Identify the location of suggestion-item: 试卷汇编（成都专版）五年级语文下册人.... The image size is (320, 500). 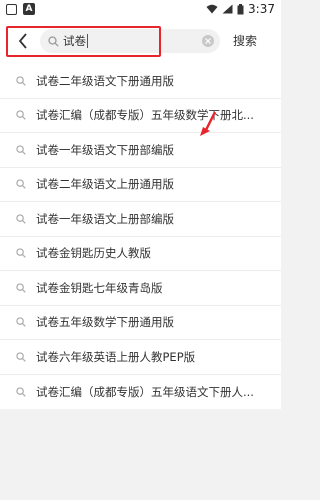
(140, 392).